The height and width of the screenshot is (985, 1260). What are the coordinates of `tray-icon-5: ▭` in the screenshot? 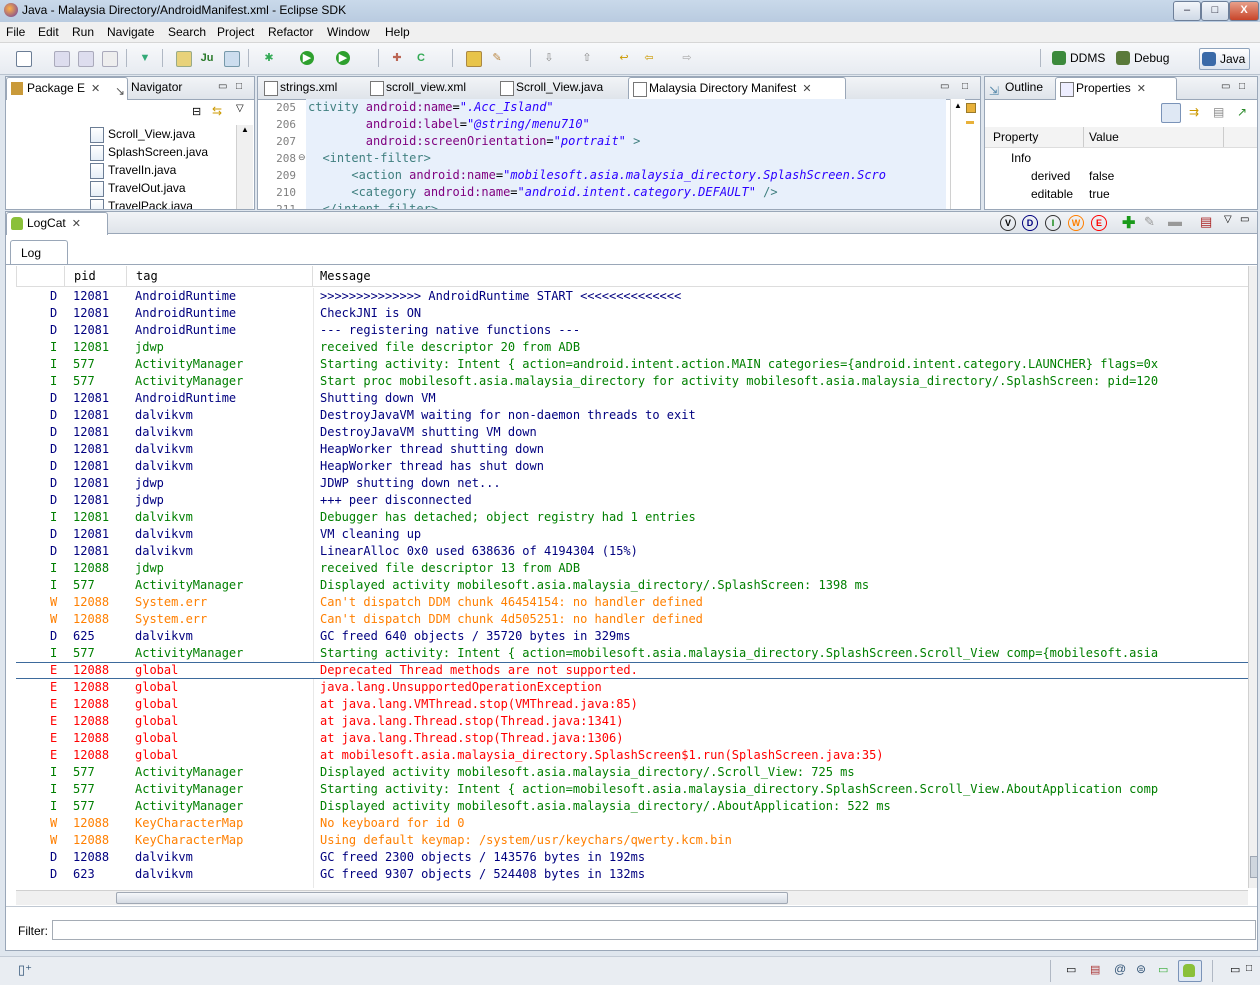 It's located at (1163, 969).